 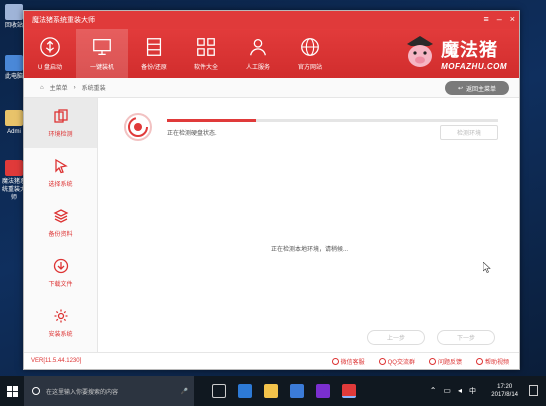 What do you see at coordinates (14, 12) in the screenshot?
I see `recycle-bin-icon` at bounding box center [14, 12].